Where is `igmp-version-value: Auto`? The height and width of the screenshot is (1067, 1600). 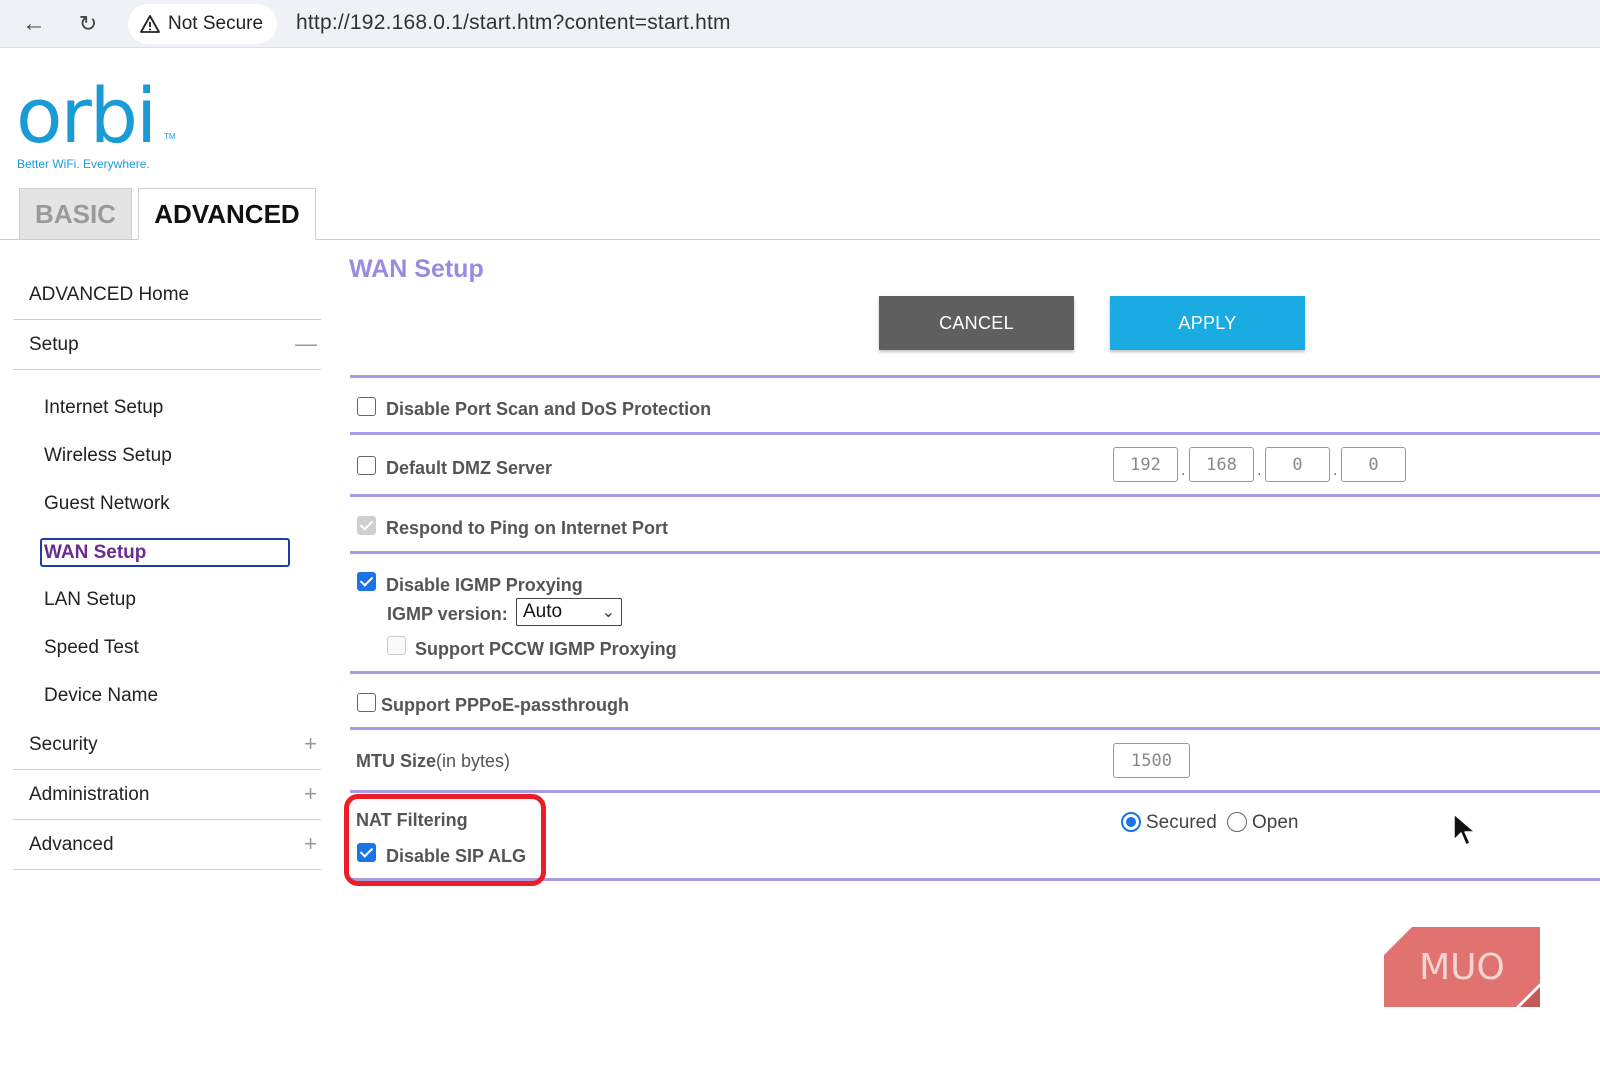 igmp-version-value: Auto is located at coordinates (543, 611).